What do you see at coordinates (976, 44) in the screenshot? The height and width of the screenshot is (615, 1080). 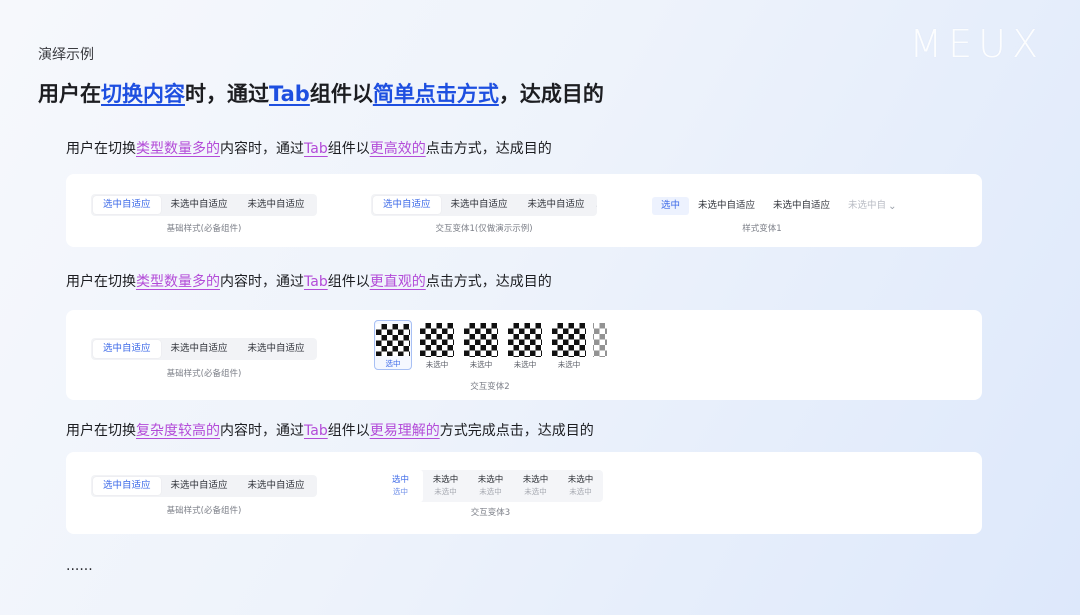 I see `brand-logo: MEUX` at bounding box center [976, 44].